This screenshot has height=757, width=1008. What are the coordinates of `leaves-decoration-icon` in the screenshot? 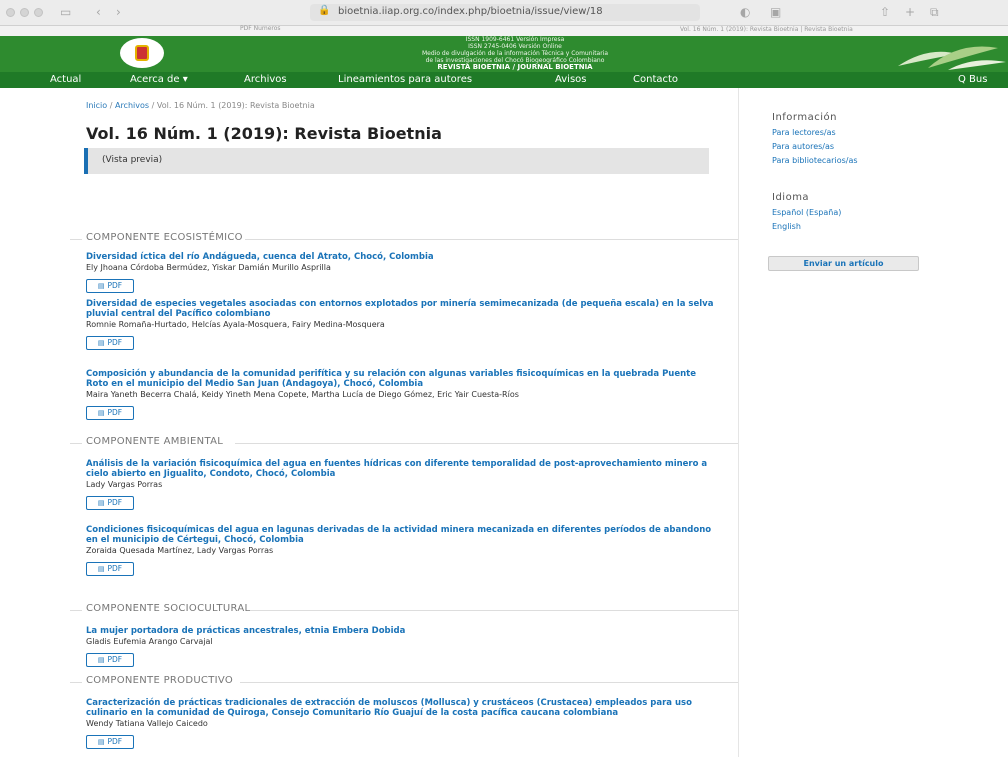 It's located at (952, 58).